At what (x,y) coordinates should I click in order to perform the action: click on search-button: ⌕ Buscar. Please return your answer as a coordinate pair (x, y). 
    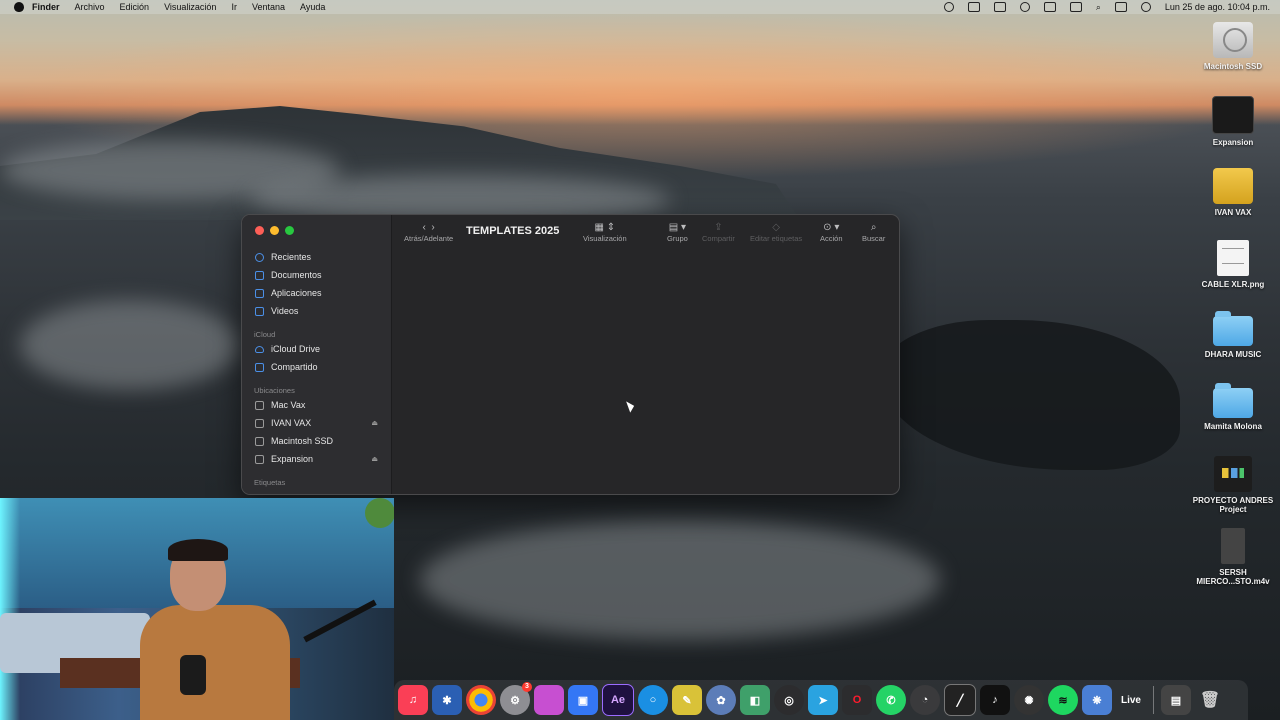
    Looking at the image, I should click on (873, 232).